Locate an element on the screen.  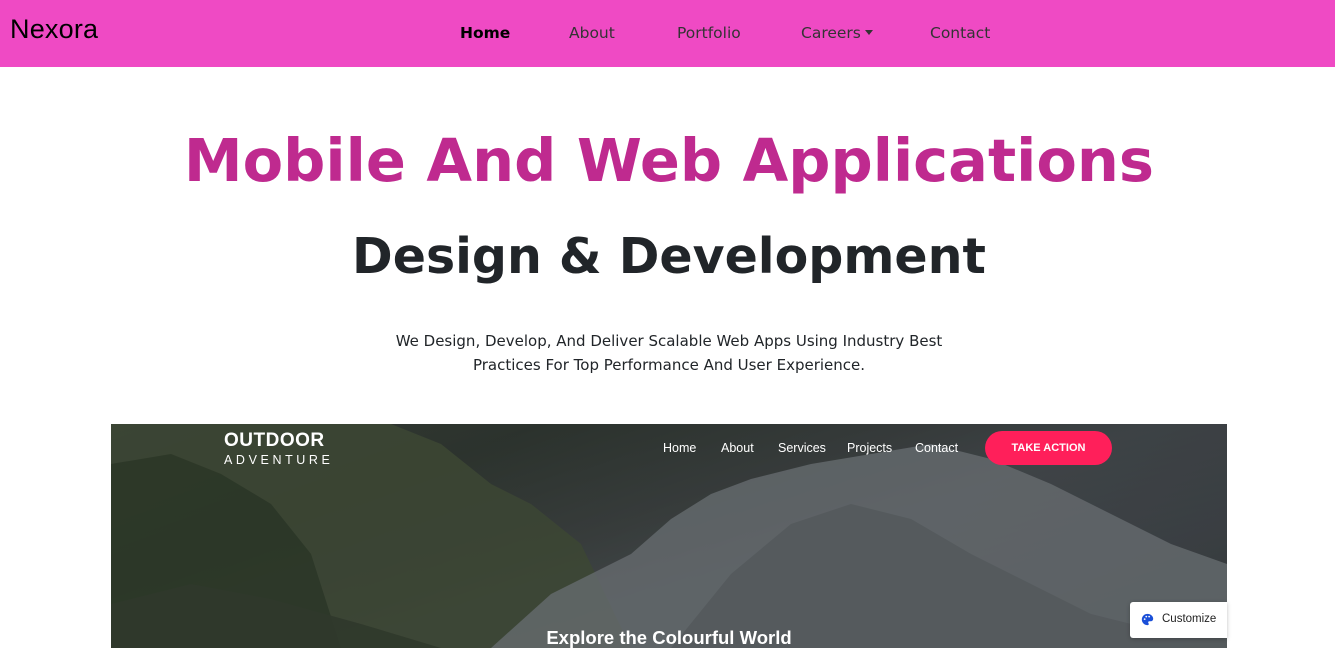
preview-nav-services: Services is located at coordinates (802, 448).